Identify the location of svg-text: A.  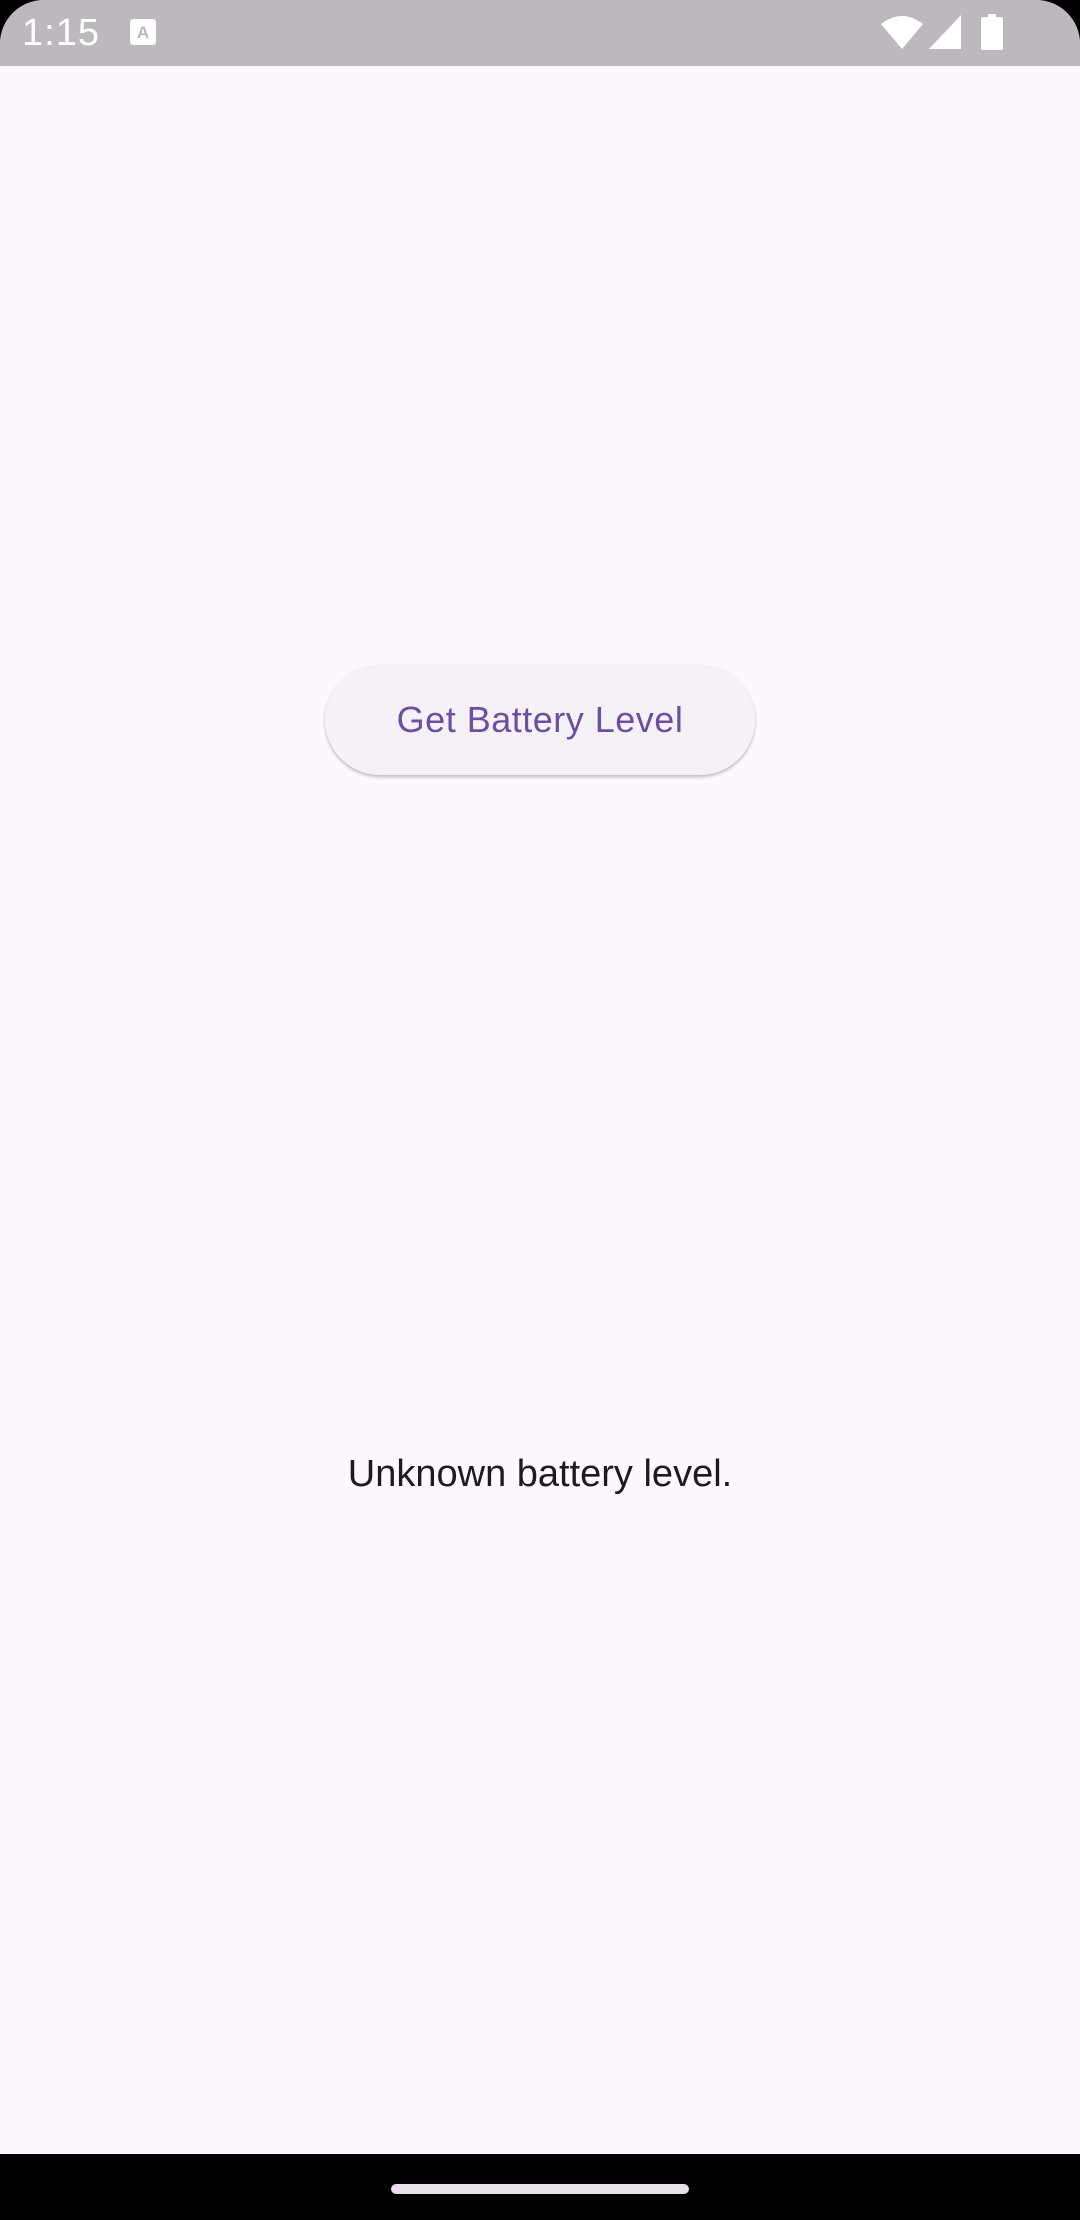
(143, 32).